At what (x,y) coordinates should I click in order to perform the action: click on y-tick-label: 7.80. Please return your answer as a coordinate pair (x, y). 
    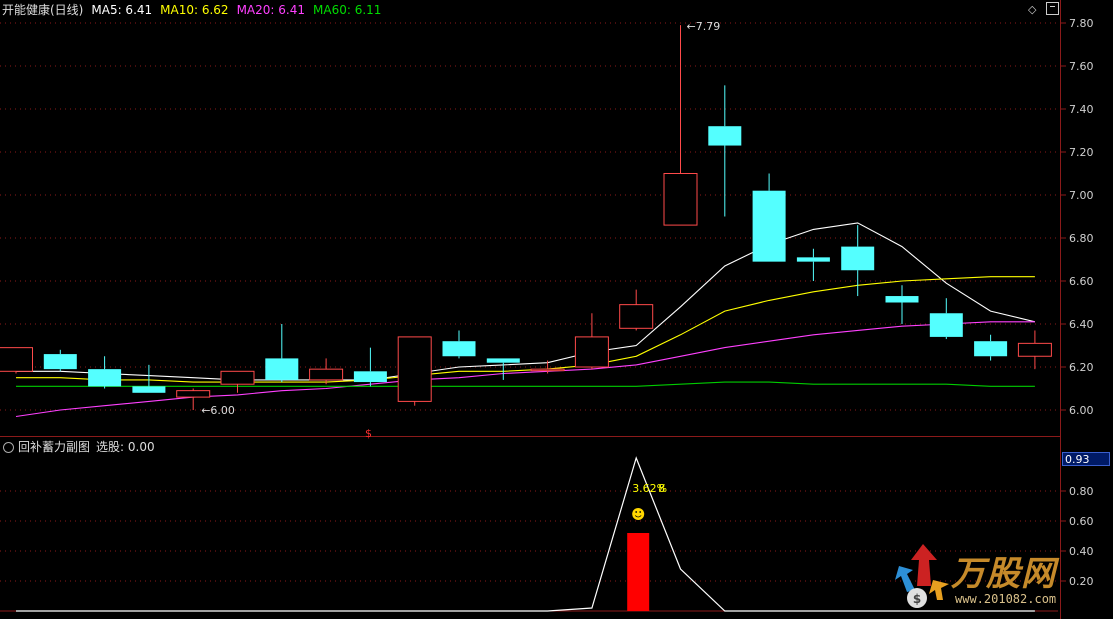
    Looking at the image, I should click on (1081, 23).